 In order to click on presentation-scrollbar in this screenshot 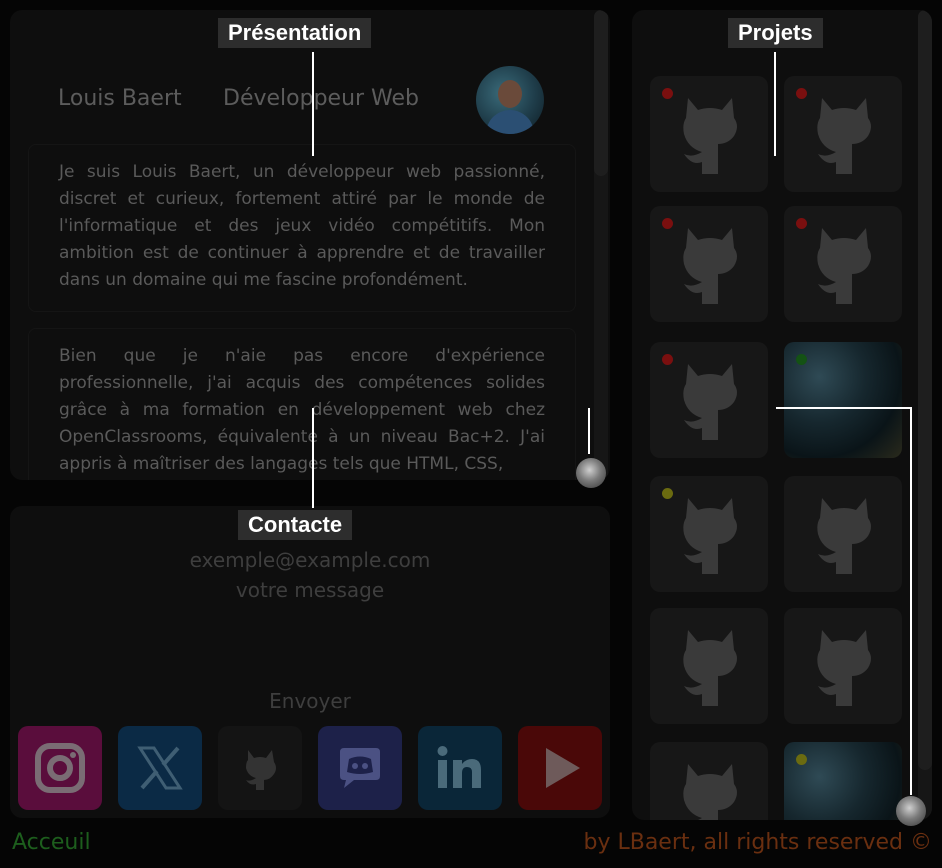, I will do `click(601, 245)`.